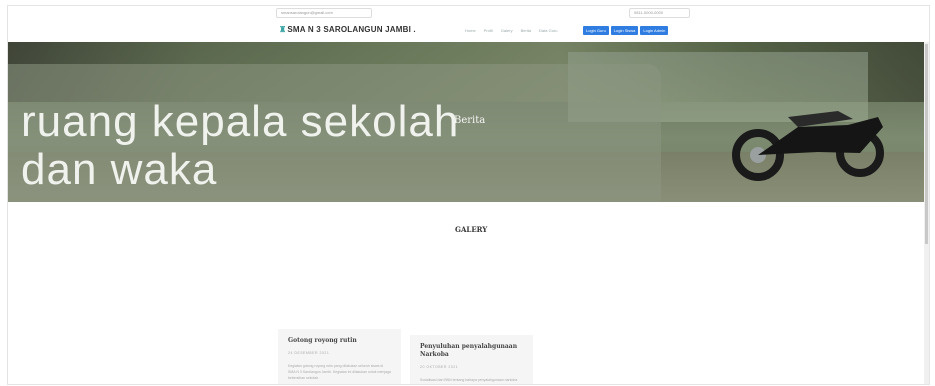 Image resolution: width=935 pixels, height=386 pixels. What do you see at coordinates (309, 353) in the screenshot?
I see `card-date: 24 DESEMBER 2021` at bounding box center [309, 353].